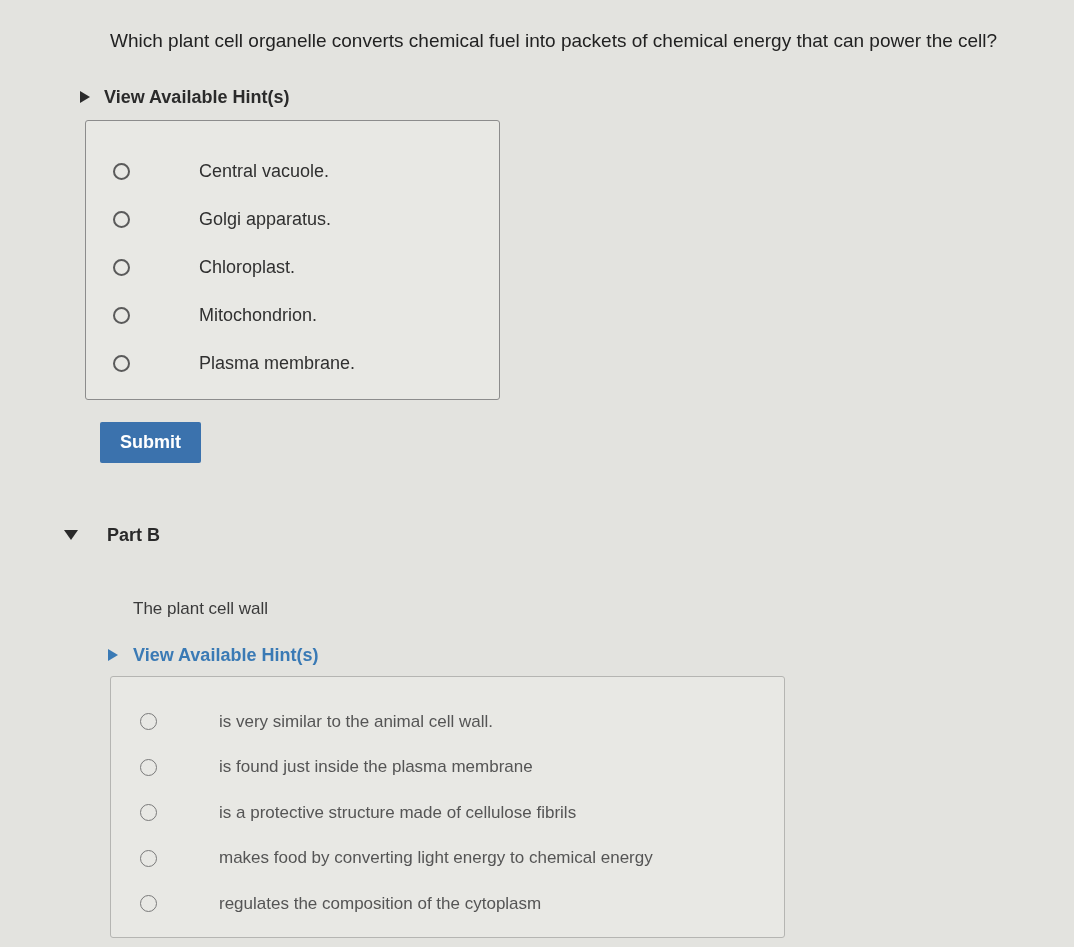 The height and width of the screenshot is (947, 1074). What do you see at coordinates (247, 267) in the screenshot?
I see `option-label: Chloroplast.` at bounding box center [247, 267].